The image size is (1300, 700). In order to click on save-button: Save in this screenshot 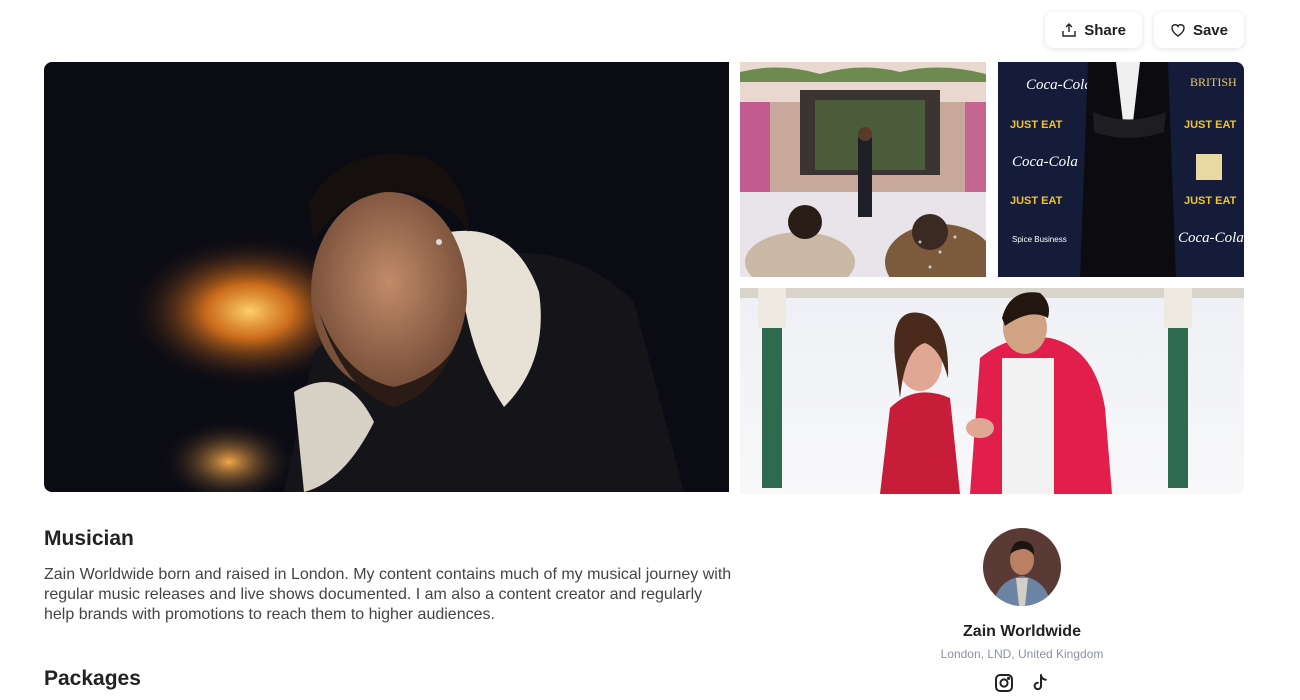, I will do `click(1198, 30)`.